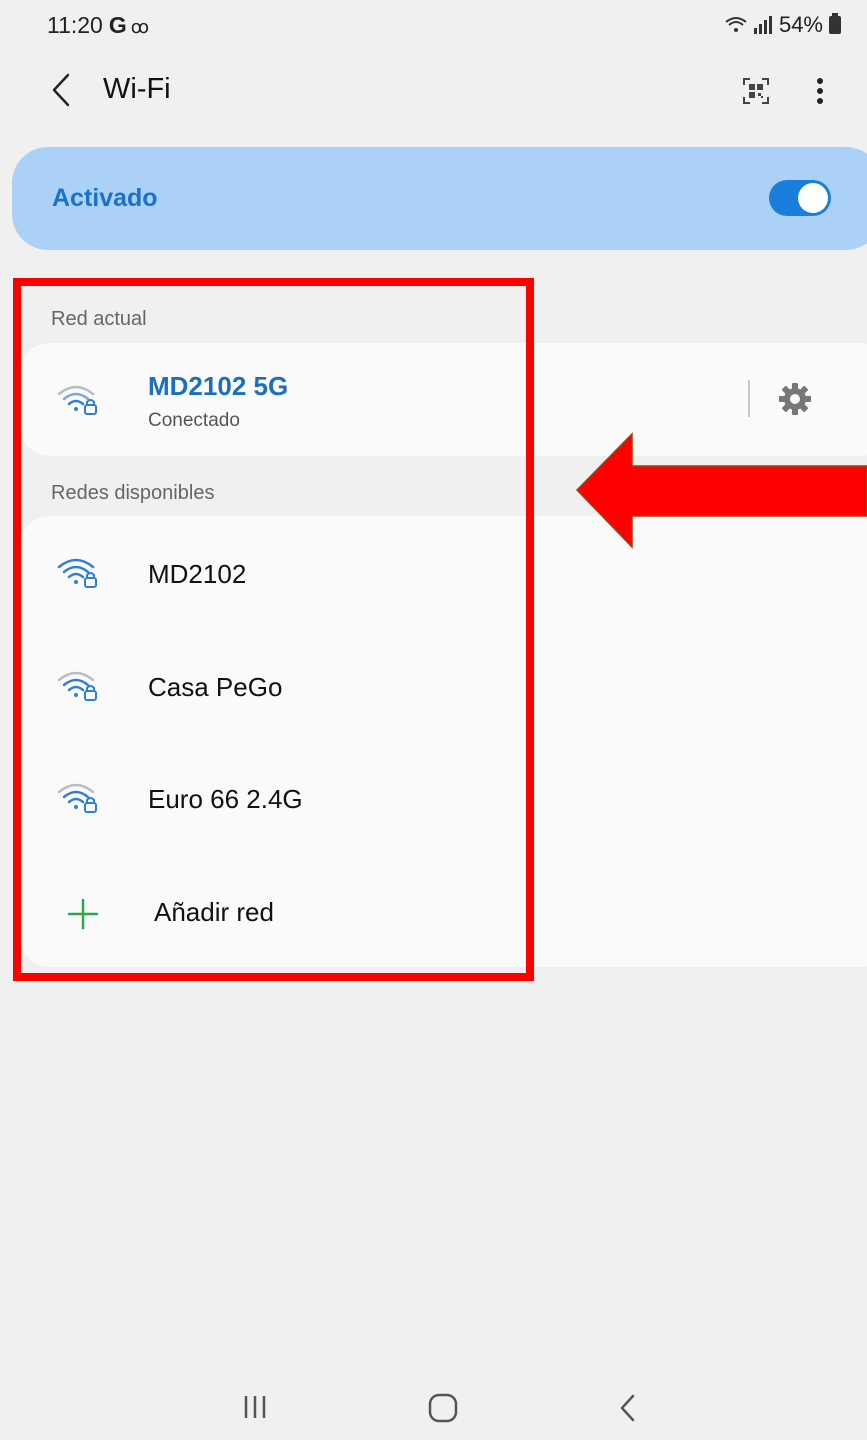  Describe the element at coordinates (433, 90) in the screenshot. I see `app-bar: Wi-Fi` at that location.